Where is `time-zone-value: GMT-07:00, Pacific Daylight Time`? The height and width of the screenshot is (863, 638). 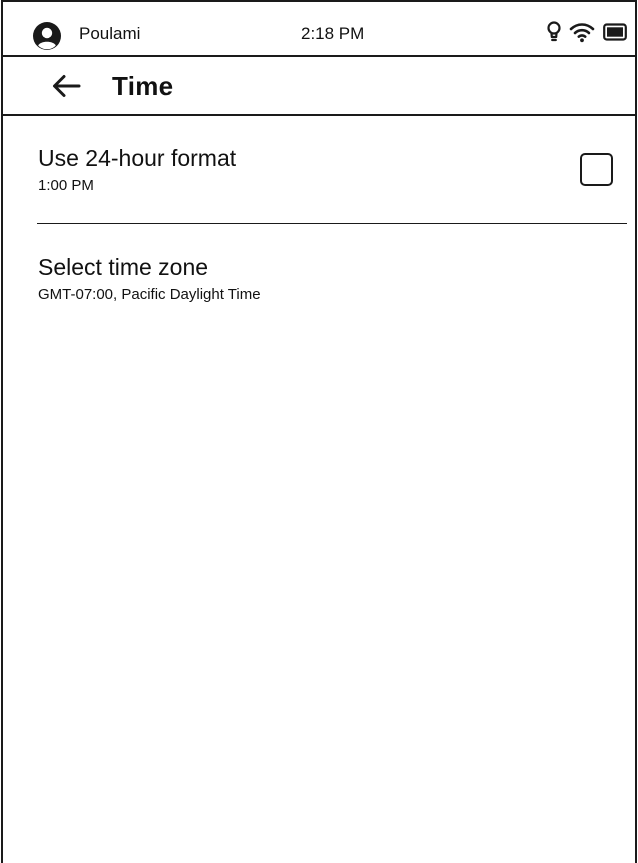
time-zone-value: GMT-07:00, Pacific Daylight Time is located at coordinates (149, 294).